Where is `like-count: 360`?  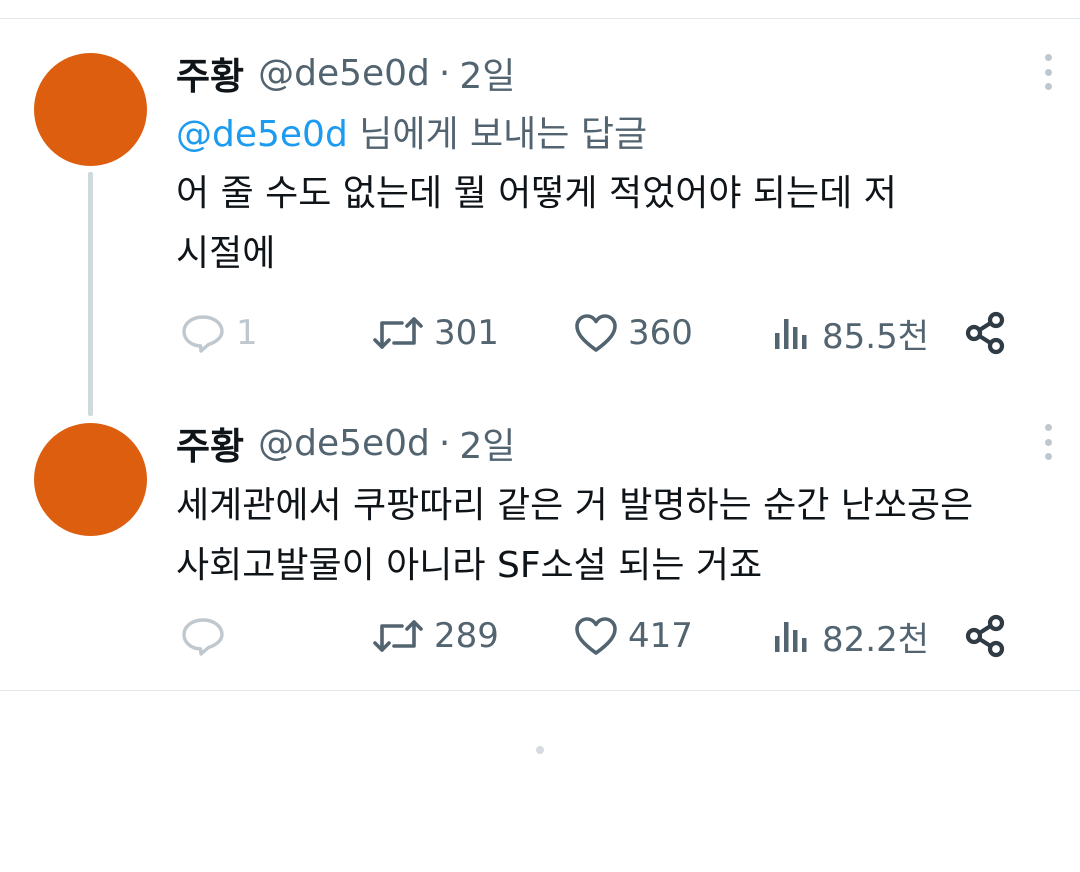
like-count: 360 is located at coordinates (660, 333).